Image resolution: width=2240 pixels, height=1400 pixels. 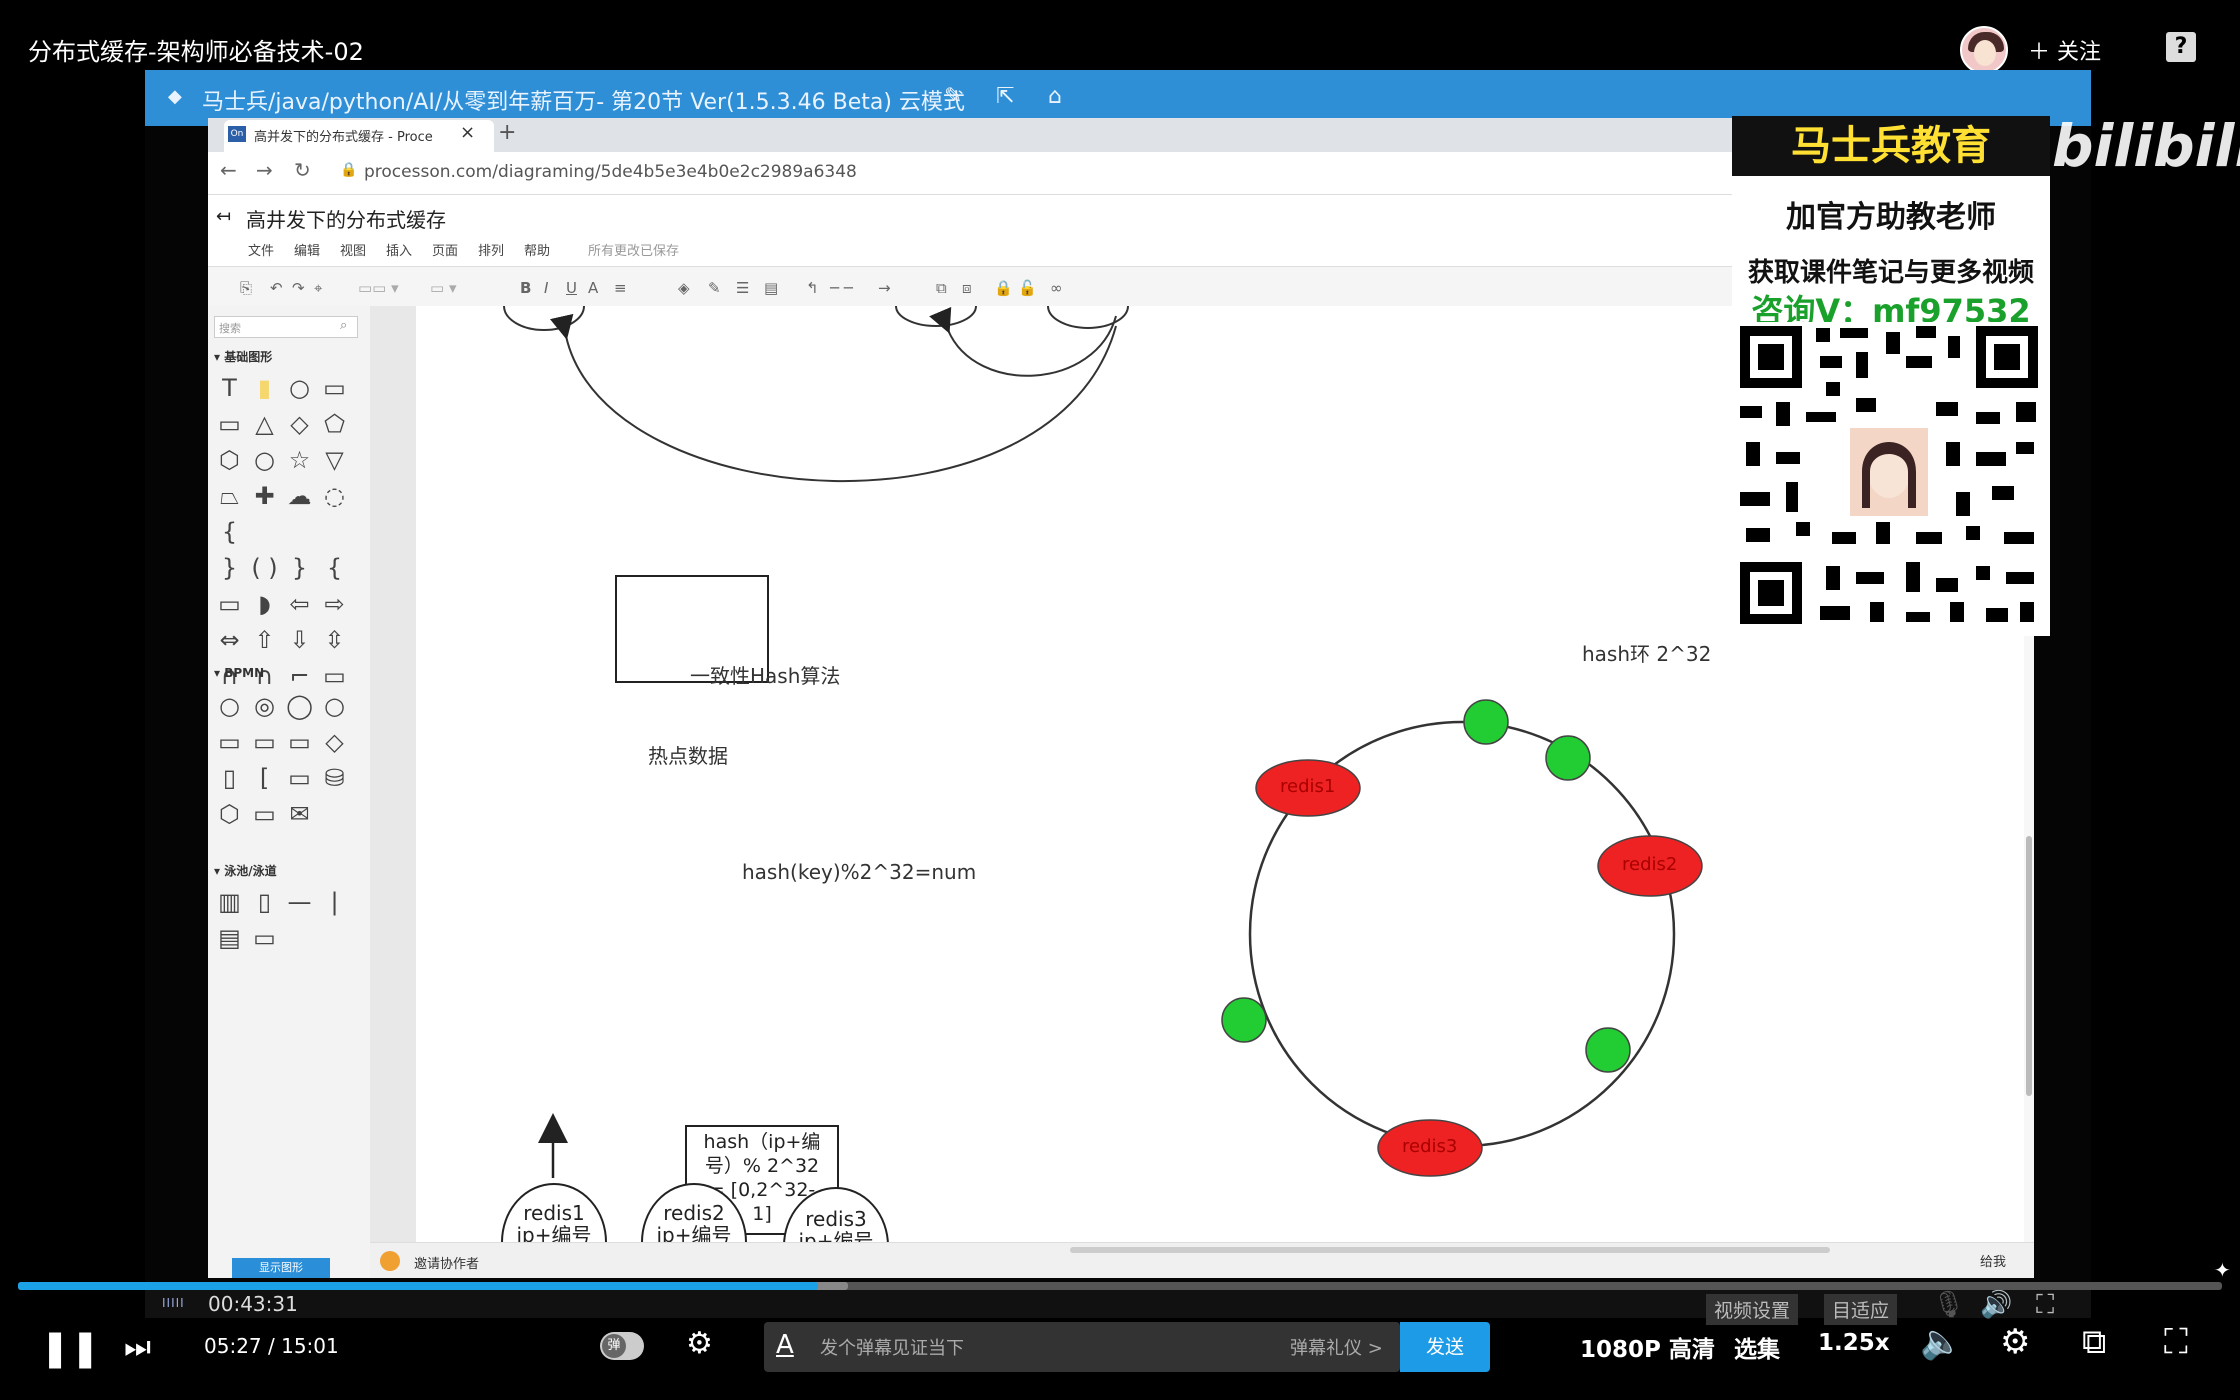 I want to click on progress-fill, so click(x=418, y=1286).